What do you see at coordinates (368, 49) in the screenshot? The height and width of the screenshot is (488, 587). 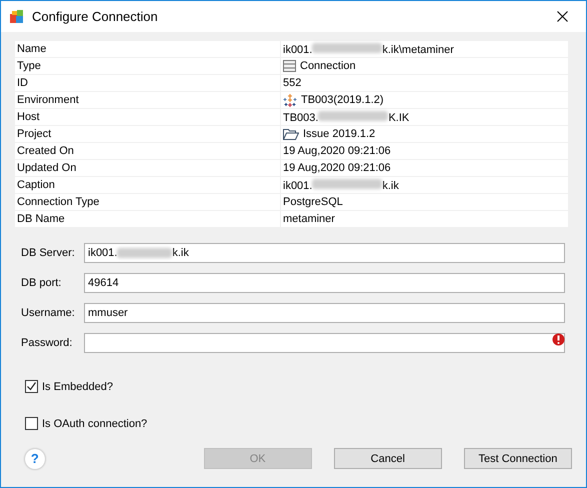 I see `property-value: ik001. k.ik\metaminer` at bounding box center [368, 49].